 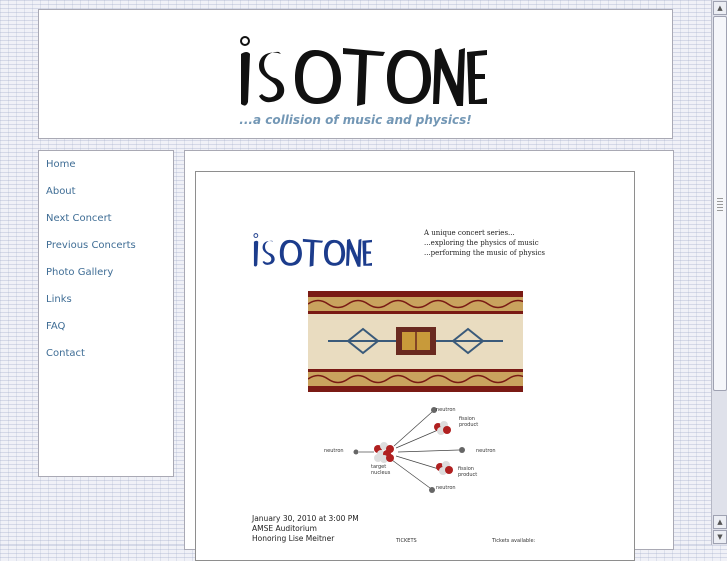 I want to click on label-target-nucleus: target nucleus, so click(x=381, y=470).